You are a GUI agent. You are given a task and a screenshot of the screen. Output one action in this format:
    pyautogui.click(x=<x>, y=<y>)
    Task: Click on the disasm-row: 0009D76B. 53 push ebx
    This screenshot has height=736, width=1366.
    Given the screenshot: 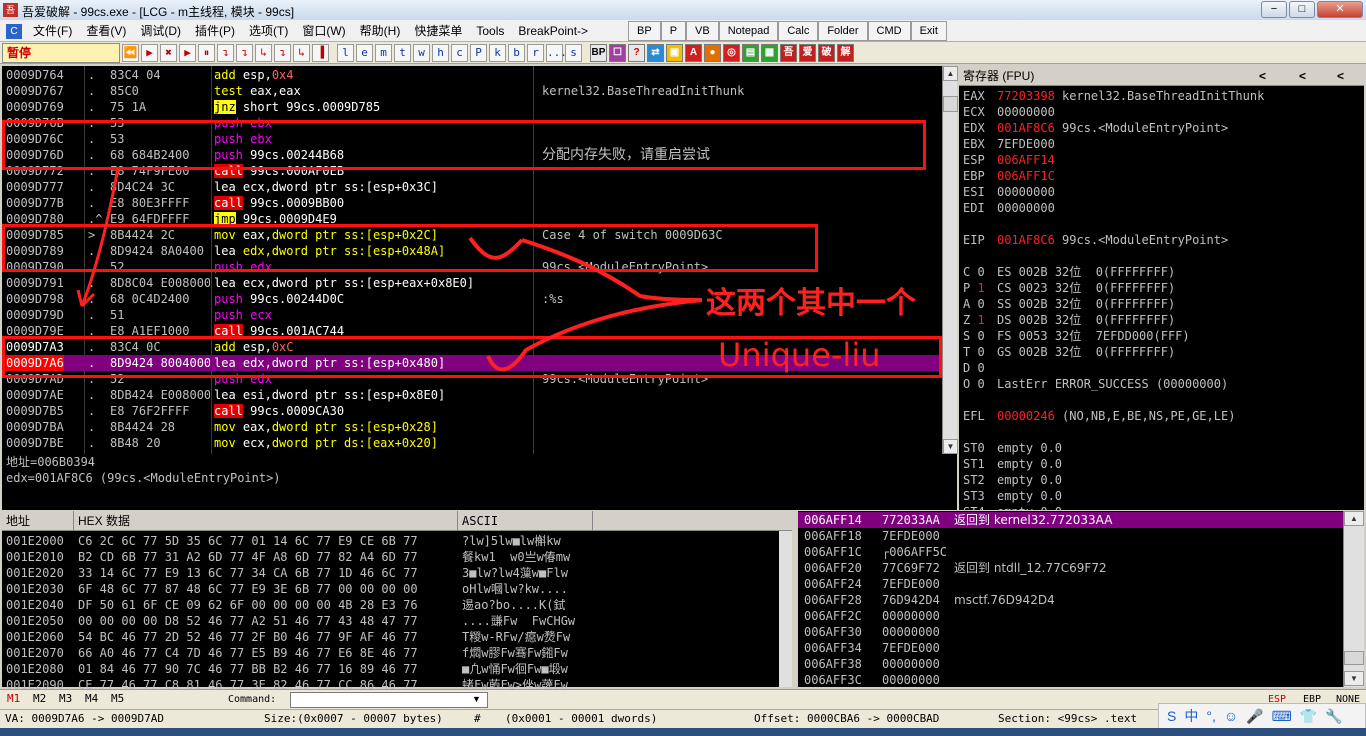 What is the action you would take?
    pyautogui.click(x=472, y=123)
    